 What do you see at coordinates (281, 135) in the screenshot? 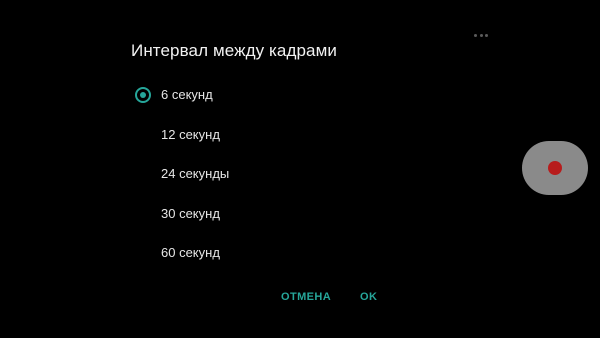
I see `option-12-seconds: 12 секунд` at bounding box center [281, 135].